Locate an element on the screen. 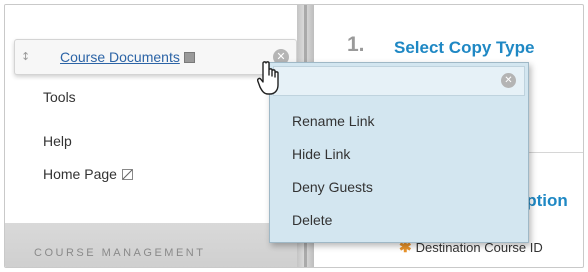 This screenshot has height=272, width=588. menu-item-rename-link: Rename Link is located at coordinates (333, 121).